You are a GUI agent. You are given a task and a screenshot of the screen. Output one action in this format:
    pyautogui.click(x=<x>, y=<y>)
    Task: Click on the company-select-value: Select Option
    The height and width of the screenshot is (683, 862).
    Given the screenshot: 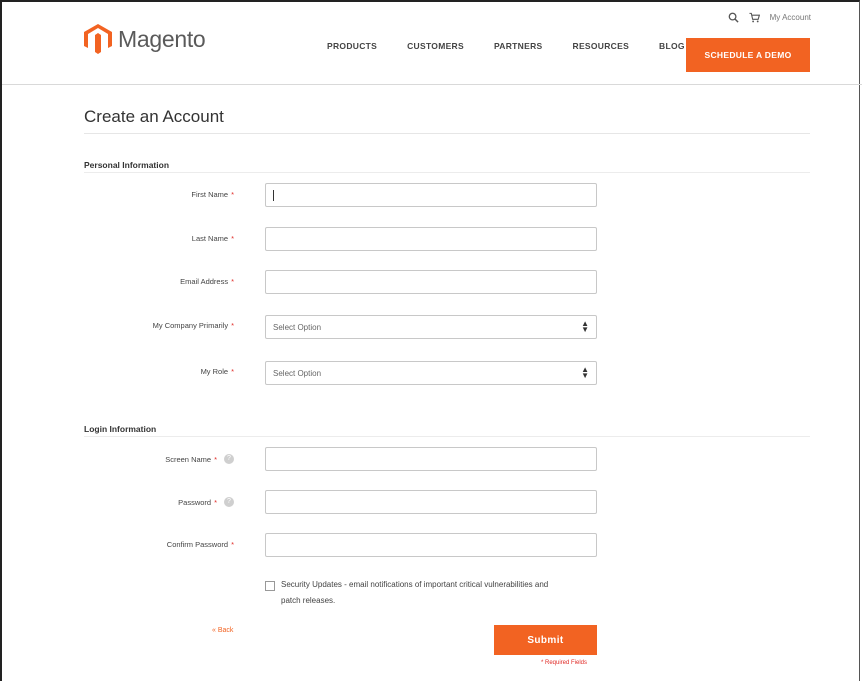 What is the action you would take?
    pyautogui.click(x=297, y=327)
    